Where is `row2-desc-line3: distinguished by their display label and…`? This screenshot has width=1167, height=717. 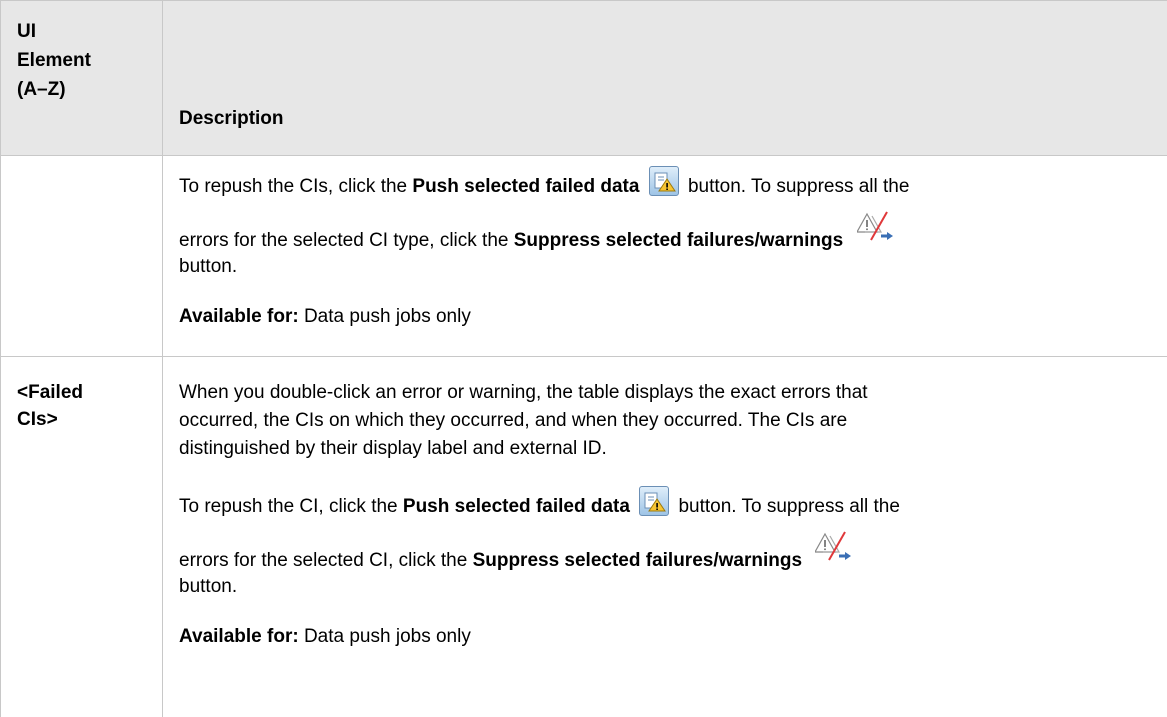 row2-desc-line3: distinguished by their display label and… is located at coordinates (393, 448).